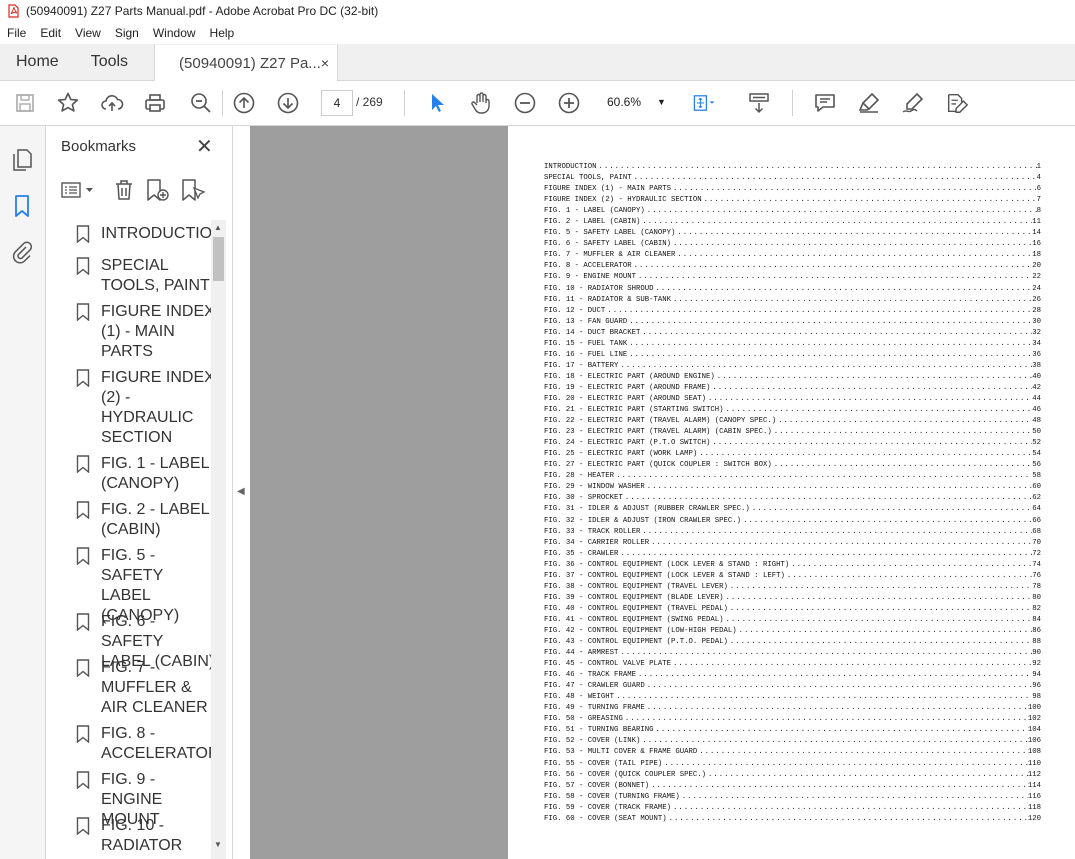 The width and height of the screenshot is (1075, 859). What do you see at coordinates (759, 103) in the screenshot?
I see `scroll-mode-icon` at bounding box center [759, 103].